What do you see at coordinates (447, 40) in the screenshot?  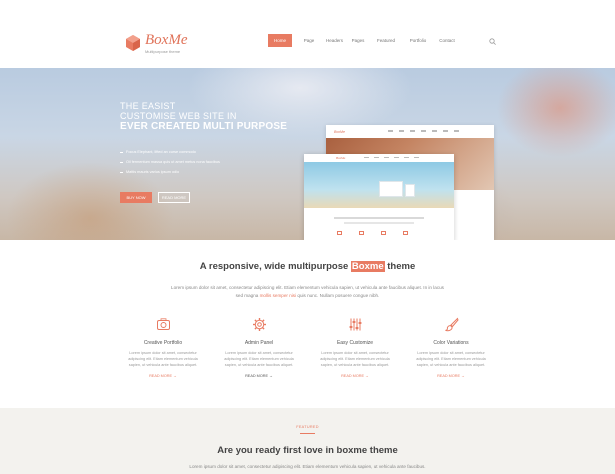 I see `nav-item-contact: Contact` at bounding box center [447, 40].